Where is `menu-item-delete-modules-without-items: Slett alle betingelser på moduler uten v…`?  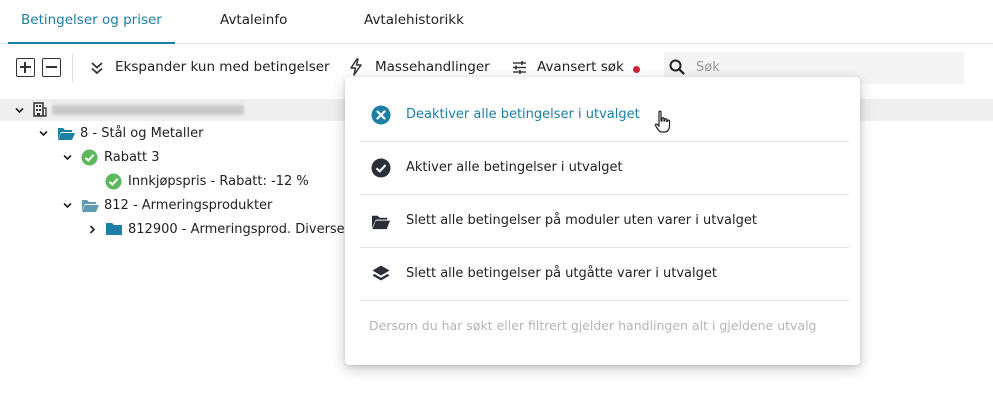
menu-item-delete-modules-without-items: Slett alle betingelser på moduler uten v… is located at coordinates (602, 221).